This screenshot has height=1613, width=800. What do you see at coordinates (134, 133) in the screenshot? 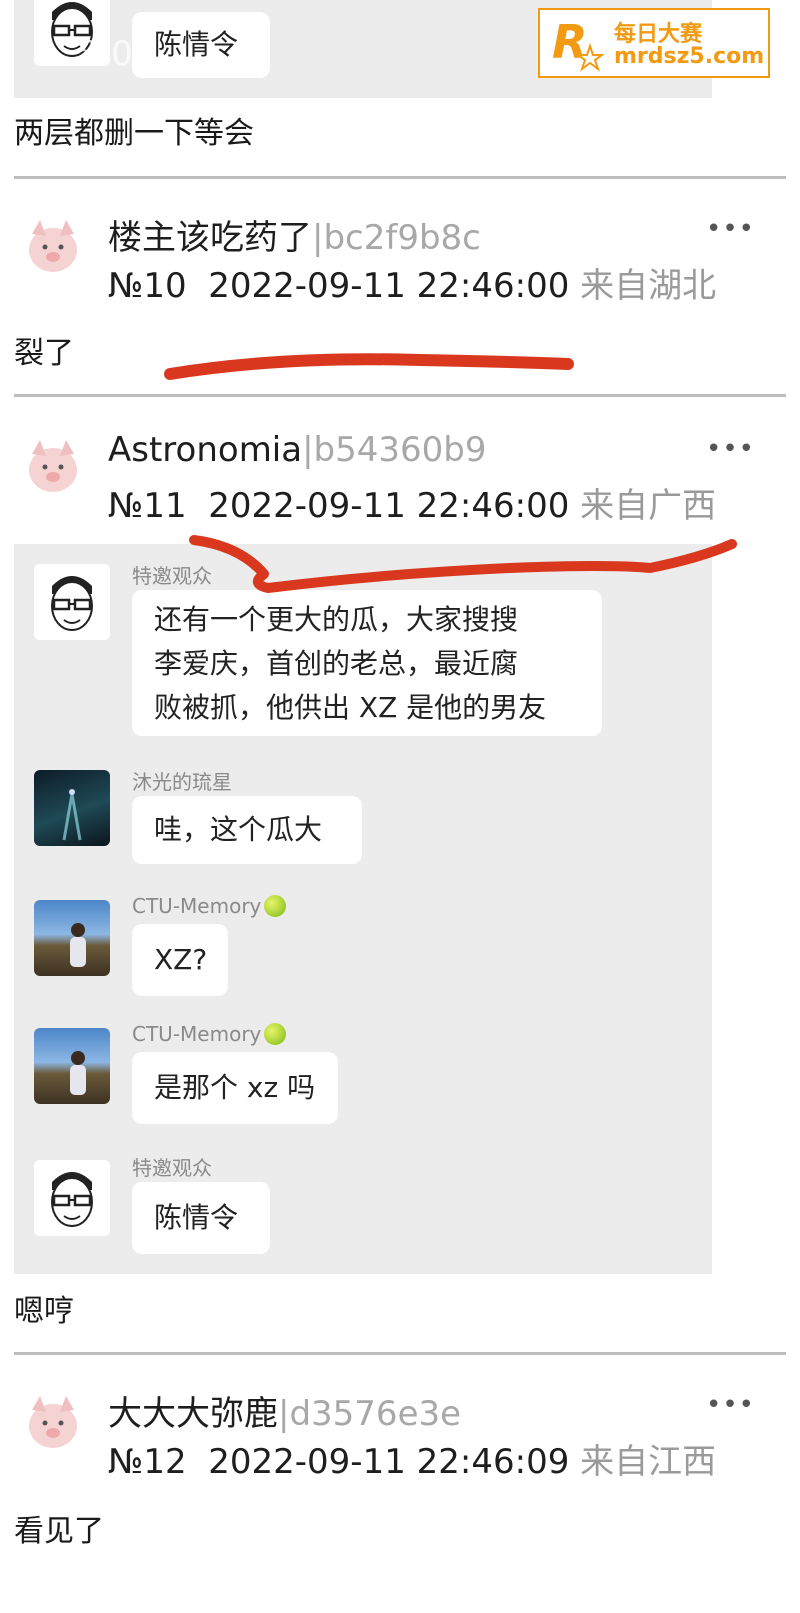
I see `reply-text: 两层都删一下等会` at bounding box center [134, 133].